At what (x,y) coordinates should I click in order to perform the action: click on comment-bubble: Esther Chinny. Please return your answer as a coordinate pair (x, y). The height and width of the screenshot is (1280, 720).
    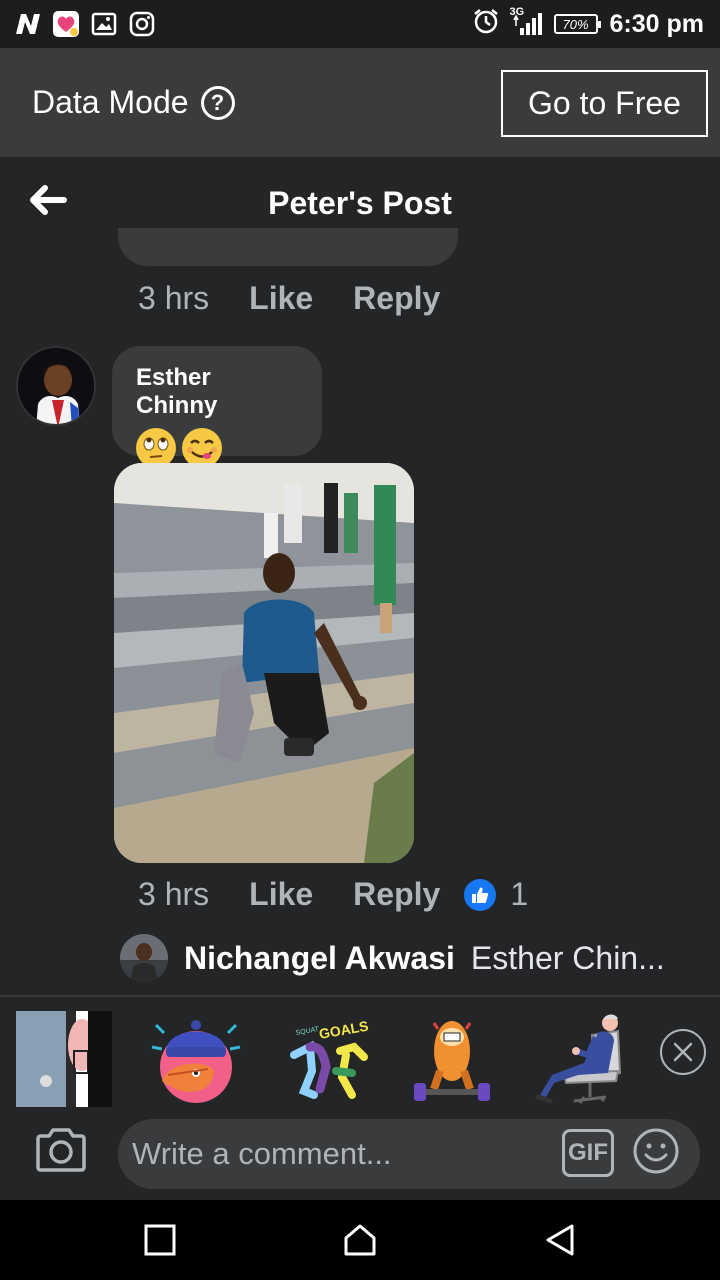
    Looking at the image, I should click on (217, 407).